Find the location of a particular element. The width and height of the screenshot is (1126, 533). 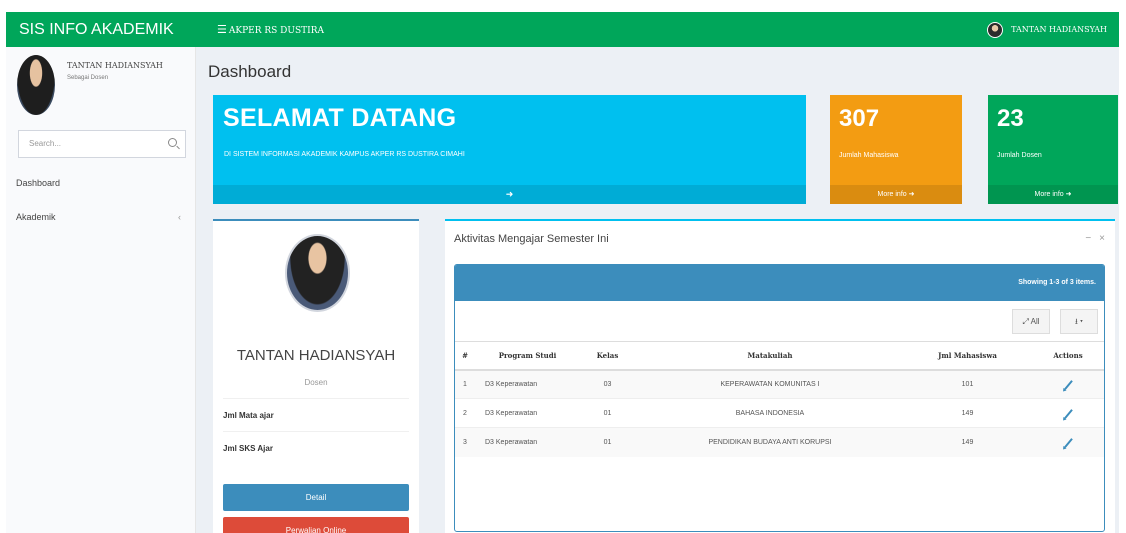

sidebar-user-panel: TANTAN HADIANSYAH Sebagai Dosen is located at coordinates (101, 85).